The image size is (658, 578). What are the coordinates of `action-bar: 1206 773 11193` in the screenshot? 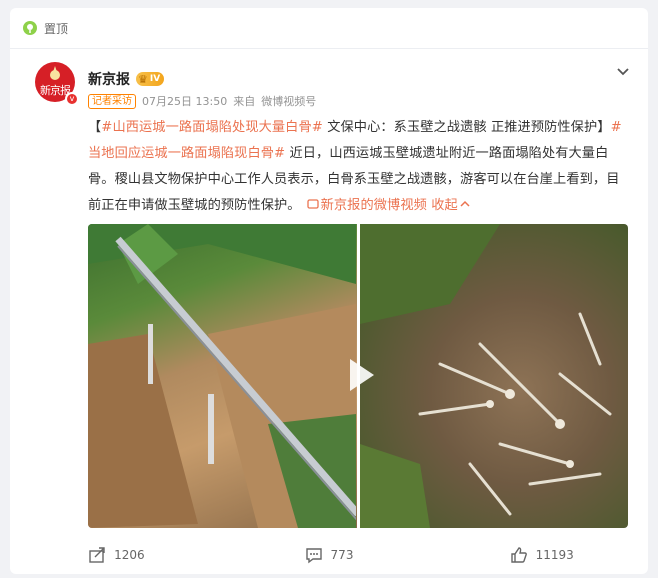 It's located at (329, 555).